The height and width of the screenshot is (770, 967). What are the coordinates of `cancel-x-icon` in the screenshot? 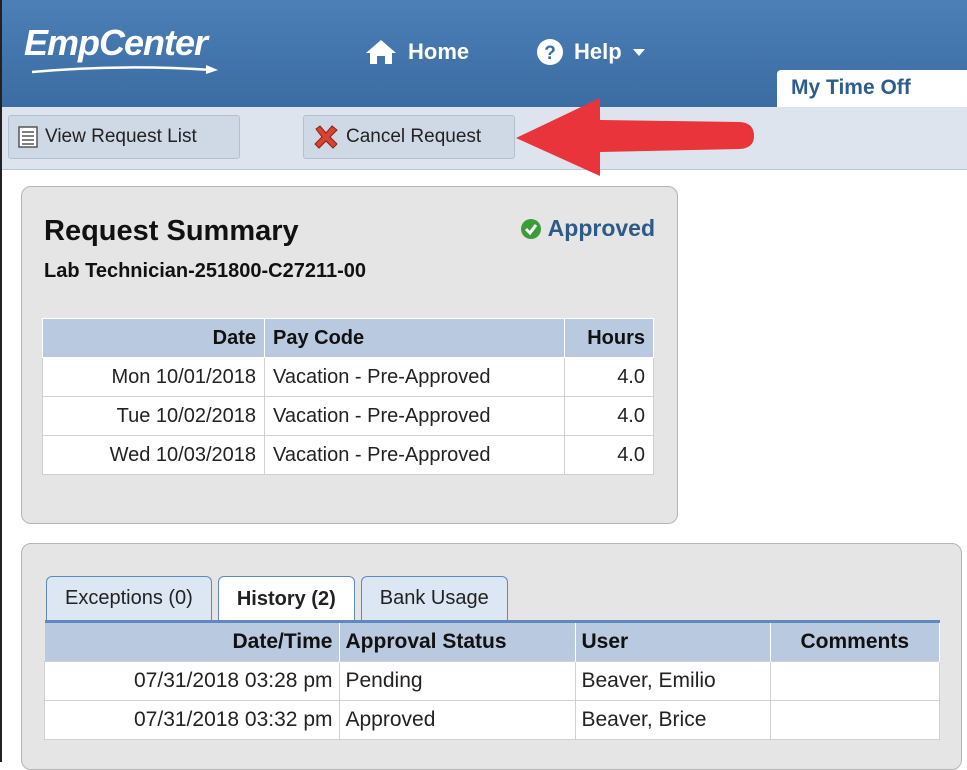 It's located at (326, 137).